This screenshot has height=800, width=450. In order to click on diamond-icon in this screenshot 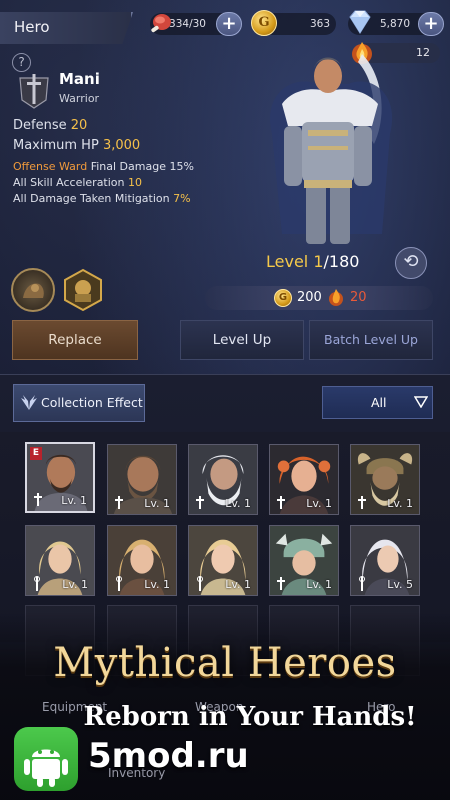, I will do `click(360, 22)`.